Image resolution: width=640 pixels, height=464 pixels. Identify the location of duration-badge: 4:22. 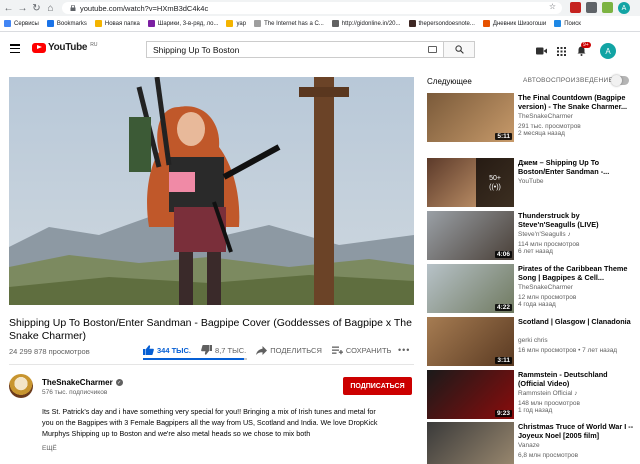
(503, 307).